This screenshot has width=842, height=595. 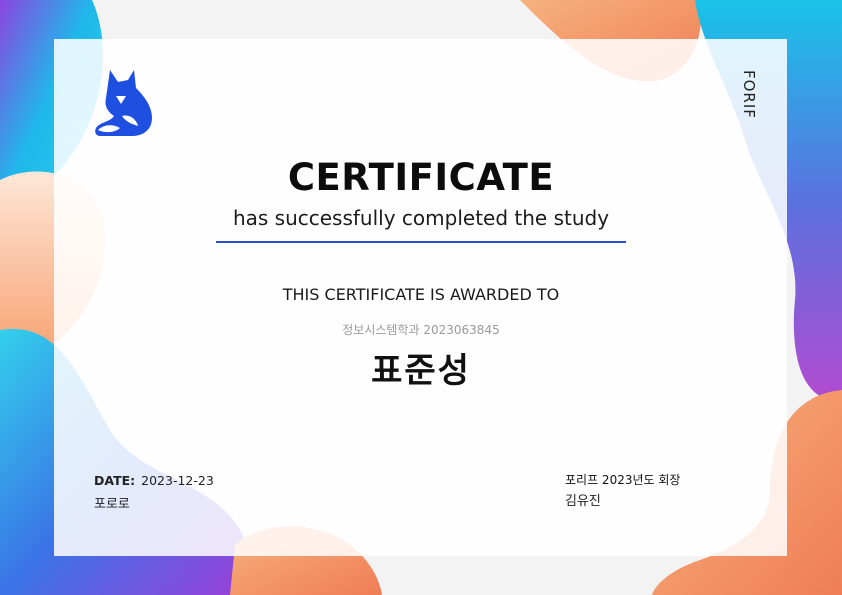 What do you see at coordinates (749, 94) in the screenshot?
I see `brand-side-label: FORIF` at bounding box center [749, 94].